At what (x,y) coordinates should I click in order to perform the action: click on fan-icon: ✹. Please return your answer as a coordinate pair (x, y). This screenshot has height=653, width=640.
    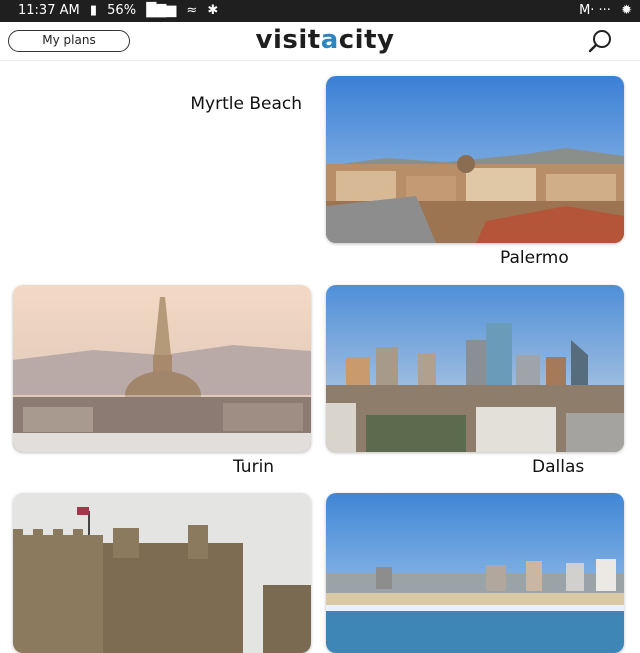
    Looking at the image, I should click on (626, 10).